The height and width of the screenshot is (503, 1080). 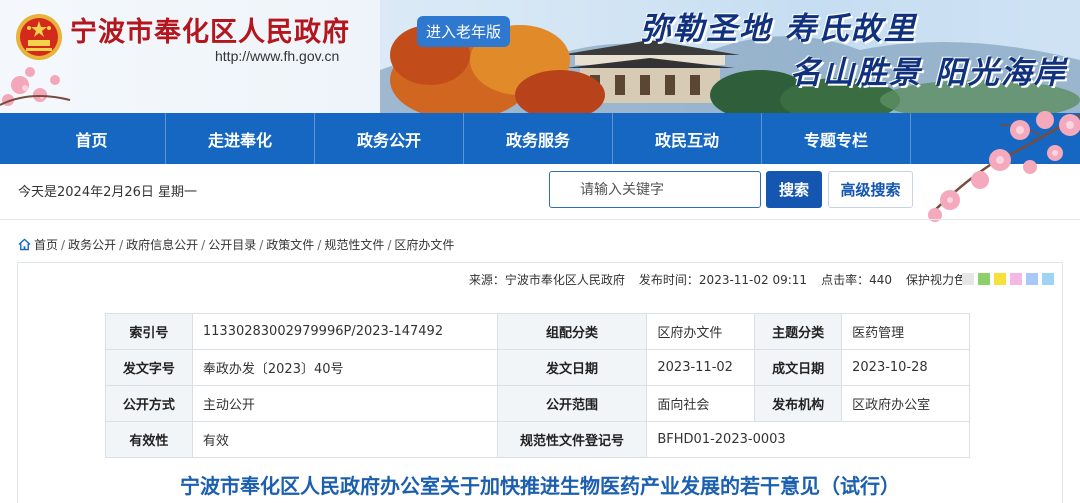 I want to click on breadcrumb-item: 规范性文件, so click(x=354, y=244).